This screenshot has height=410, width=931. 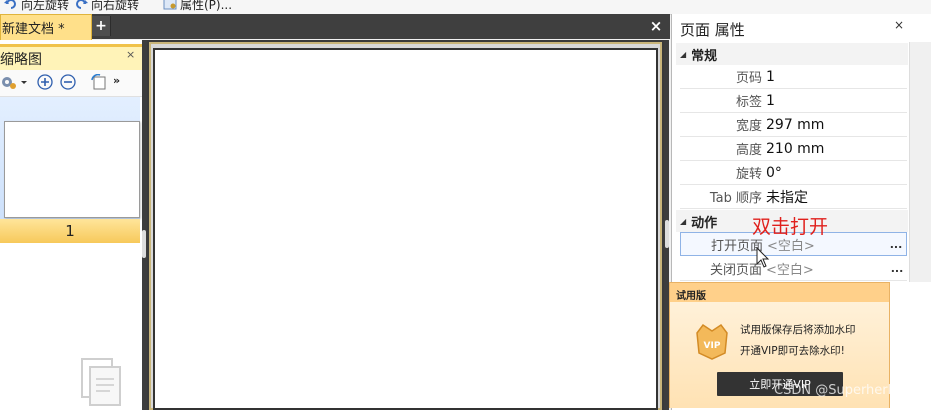 I want to click on trial-popup-title: 试用版, so click(x=691, y=296).